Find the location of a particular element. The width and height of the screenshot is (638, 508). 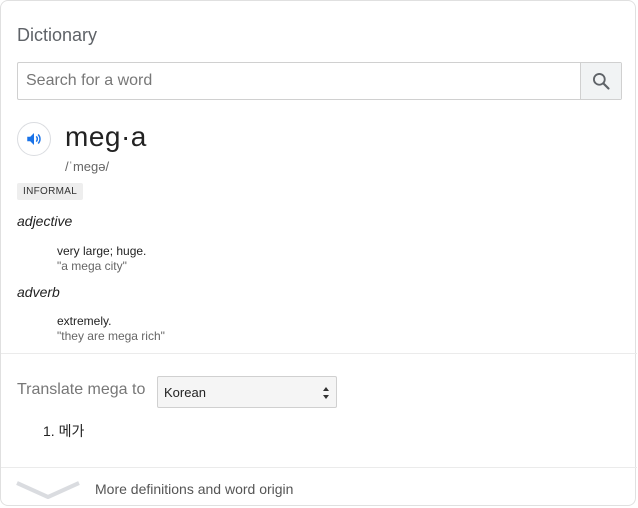

translation-number: 1. is located at coordinates (49, 431).